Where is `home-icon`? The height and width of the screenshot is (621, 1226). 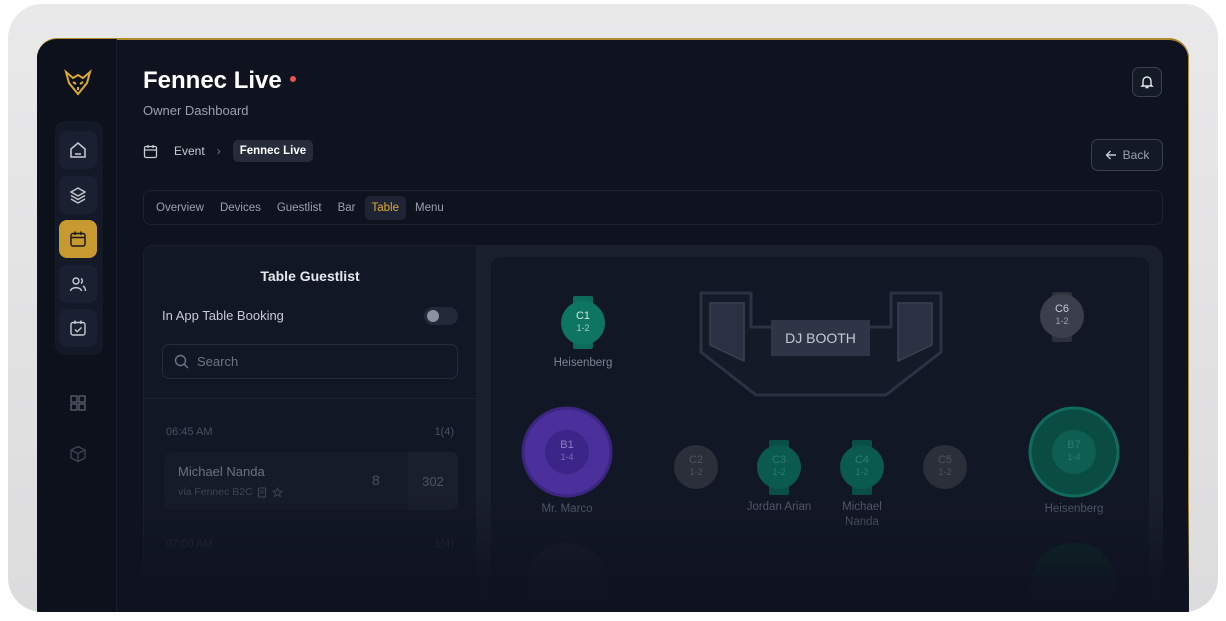 home-icon is located at coordinates (78, 150).